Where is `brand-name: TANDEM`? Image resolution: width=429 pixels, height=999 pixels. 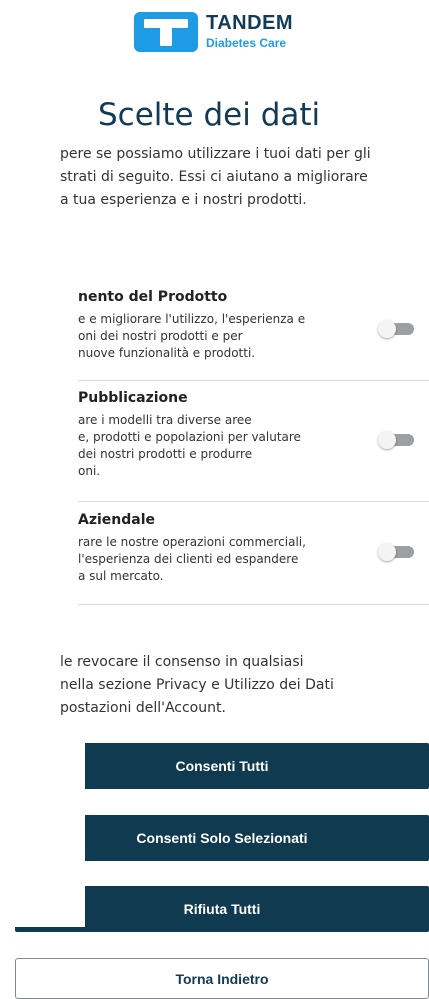
brand-name: TANDEM is located at coordinates (250, 23).